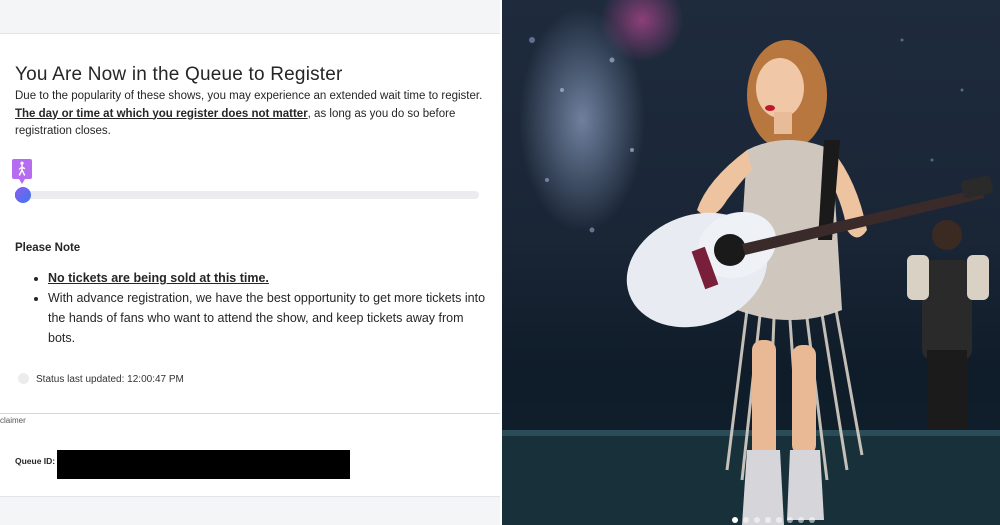  Describe the element at coordinates (250, 510) in the screenshot. I see `bottom-bar` at that location.